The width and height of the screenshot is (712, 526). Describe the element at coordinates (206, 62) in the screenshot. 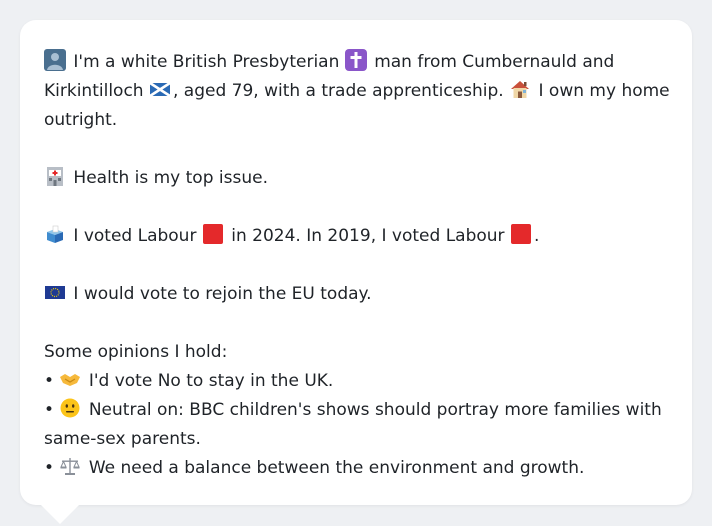

I see `identity-text-1: I'm a white British Presbyterian` at that location.